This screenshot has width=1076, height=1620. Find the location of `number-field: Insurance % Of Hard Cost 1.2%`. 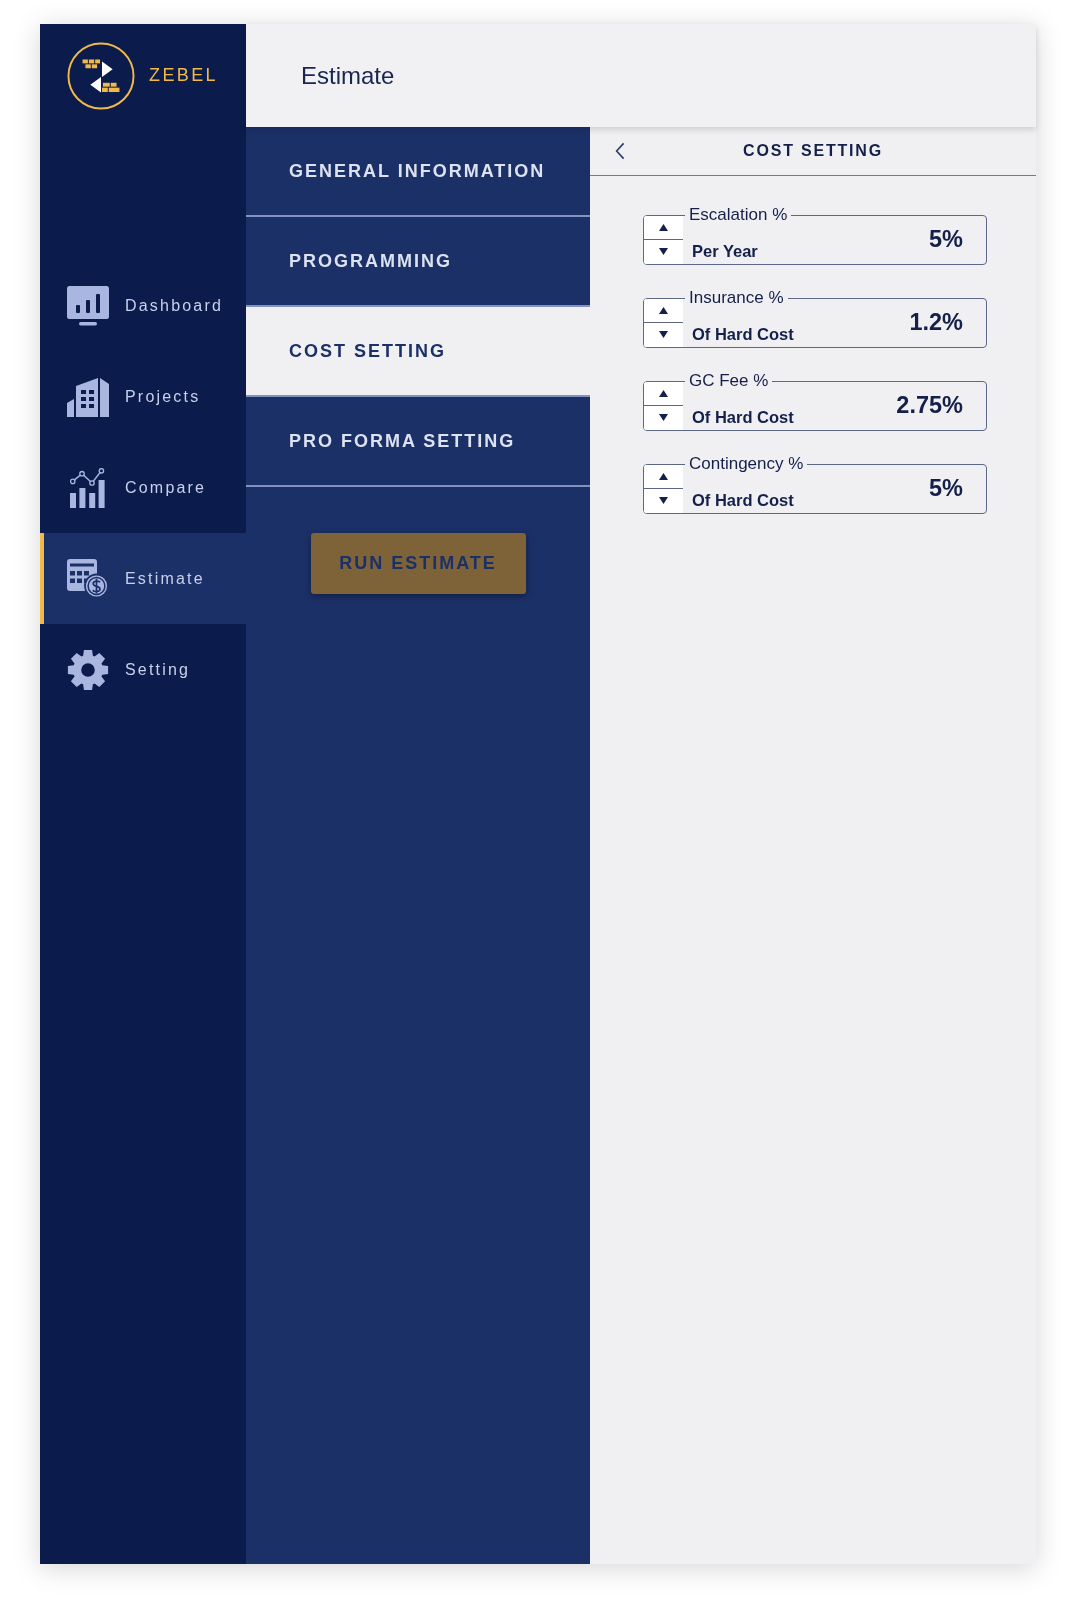

number-field: Insurance % Of Hard Cost 1.2% is located at coordinates (815, 318).